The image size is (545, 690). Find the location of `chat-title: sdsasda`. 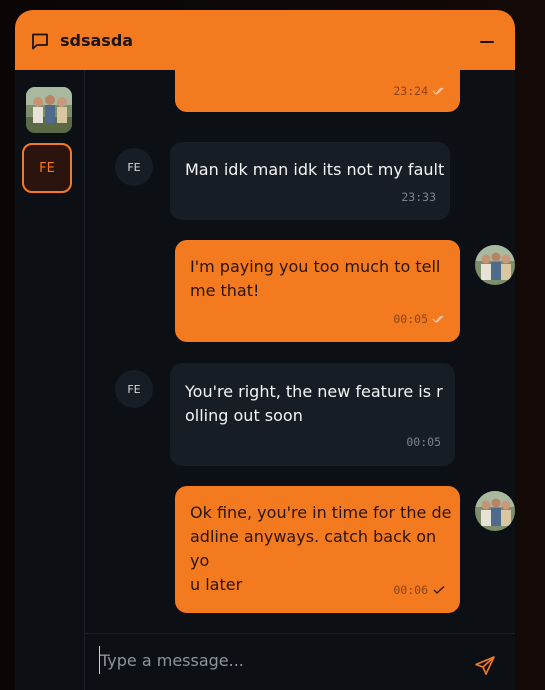

chat-title: sdsasda is located at coordinates (97, 40).